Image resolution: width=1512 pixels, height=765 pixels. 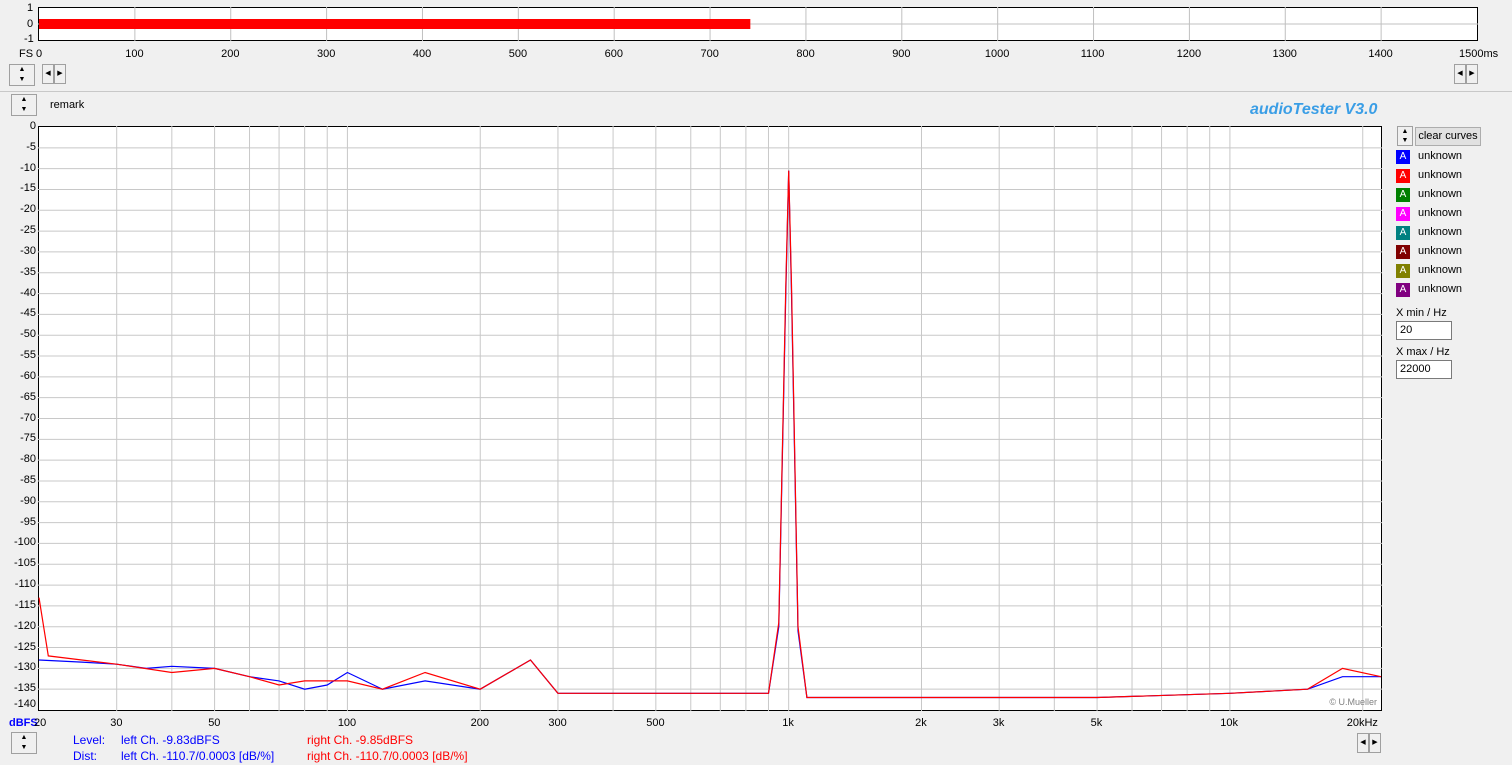 What do you see at coordinates (655, 723) in the screenshot?
I see `x-tick-label: 500` at bounding box center [655, 723].